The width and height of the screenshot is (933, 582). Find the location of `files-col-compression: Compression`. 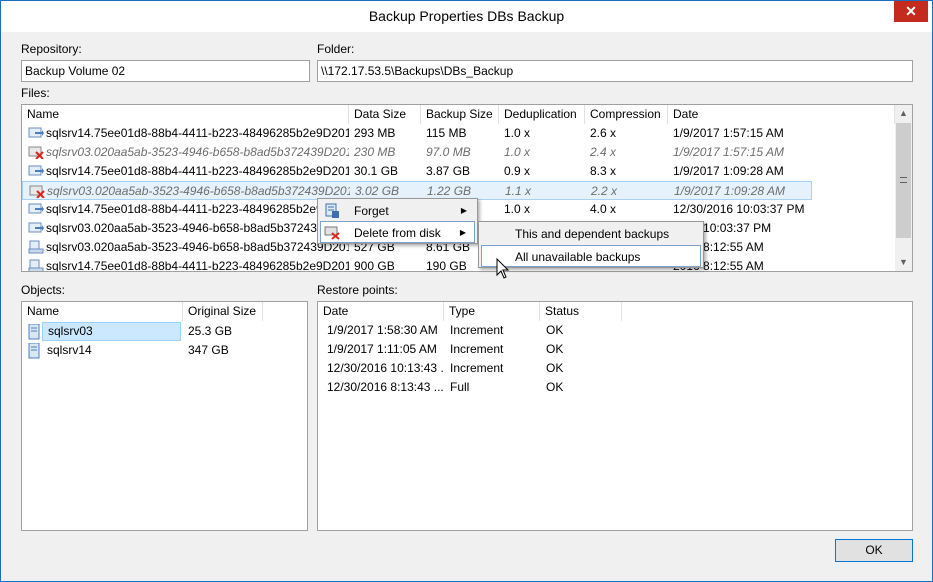

files-col-compression: Compression is located at coordinates (626, 114).